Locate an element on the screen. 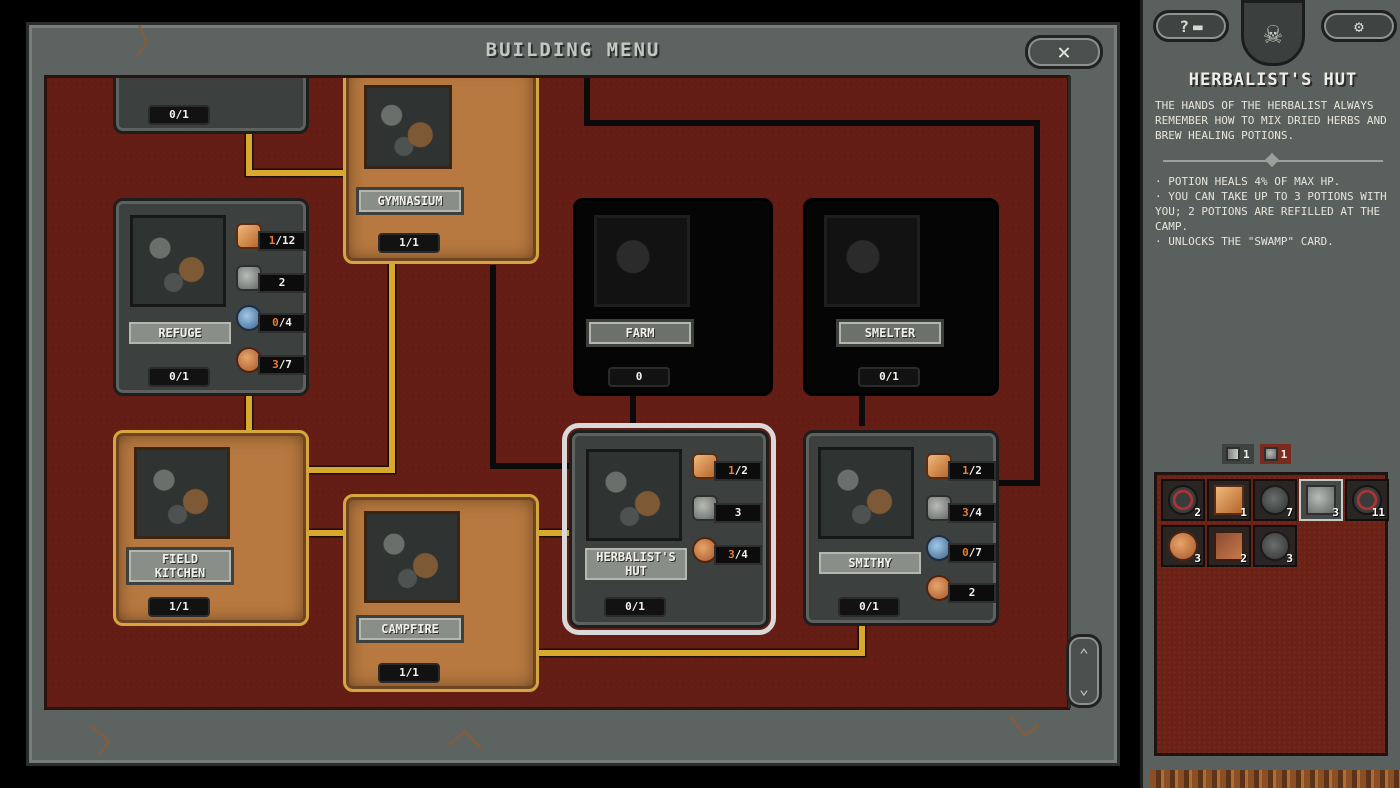 The height and width of the screenshot is (788, 1400). building-name-plate: HERBALIST'S HUT is located at coordinates (636, 564).